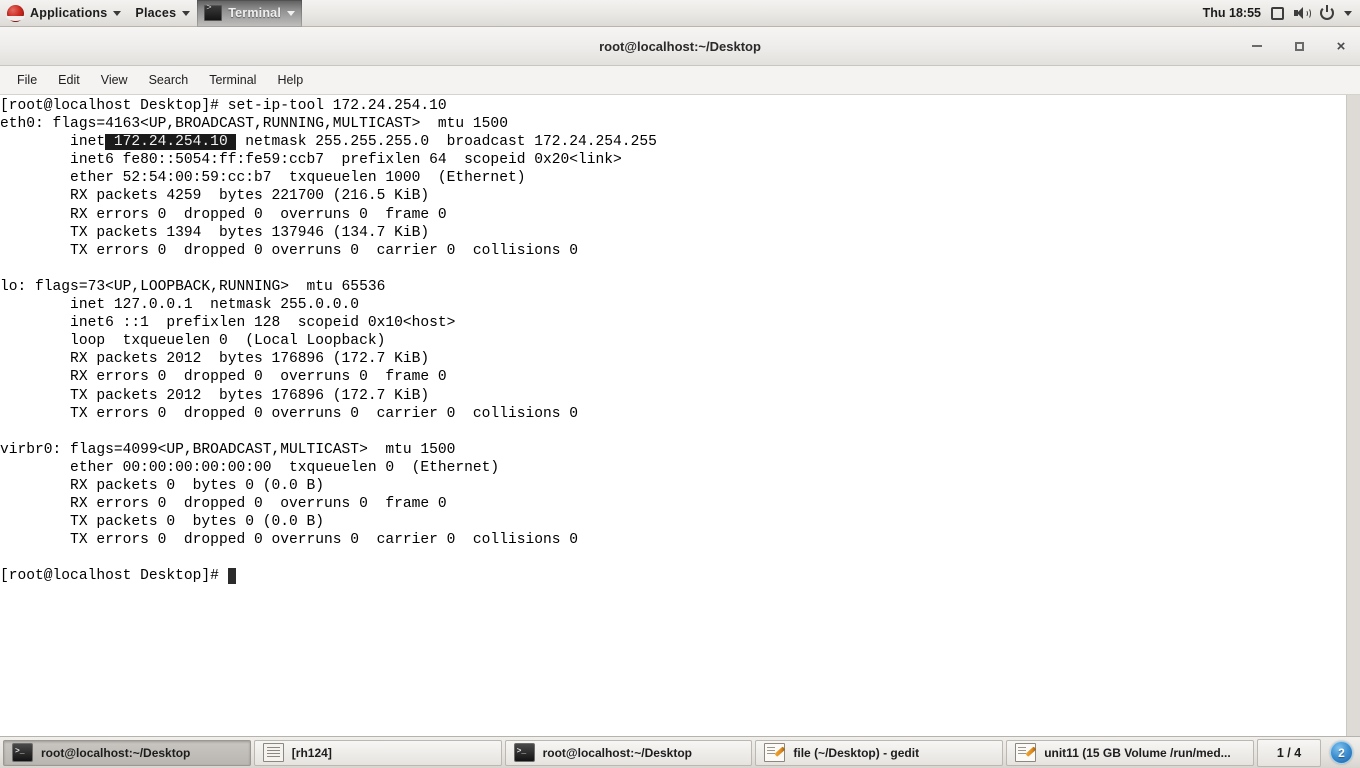 This screenshot has height=768, width=1360. What do you see at coordinates (171, 142) in the screenshot?
I see `highlighted-ip-address: 172.24.254.10` at bounding box center [171, 142].